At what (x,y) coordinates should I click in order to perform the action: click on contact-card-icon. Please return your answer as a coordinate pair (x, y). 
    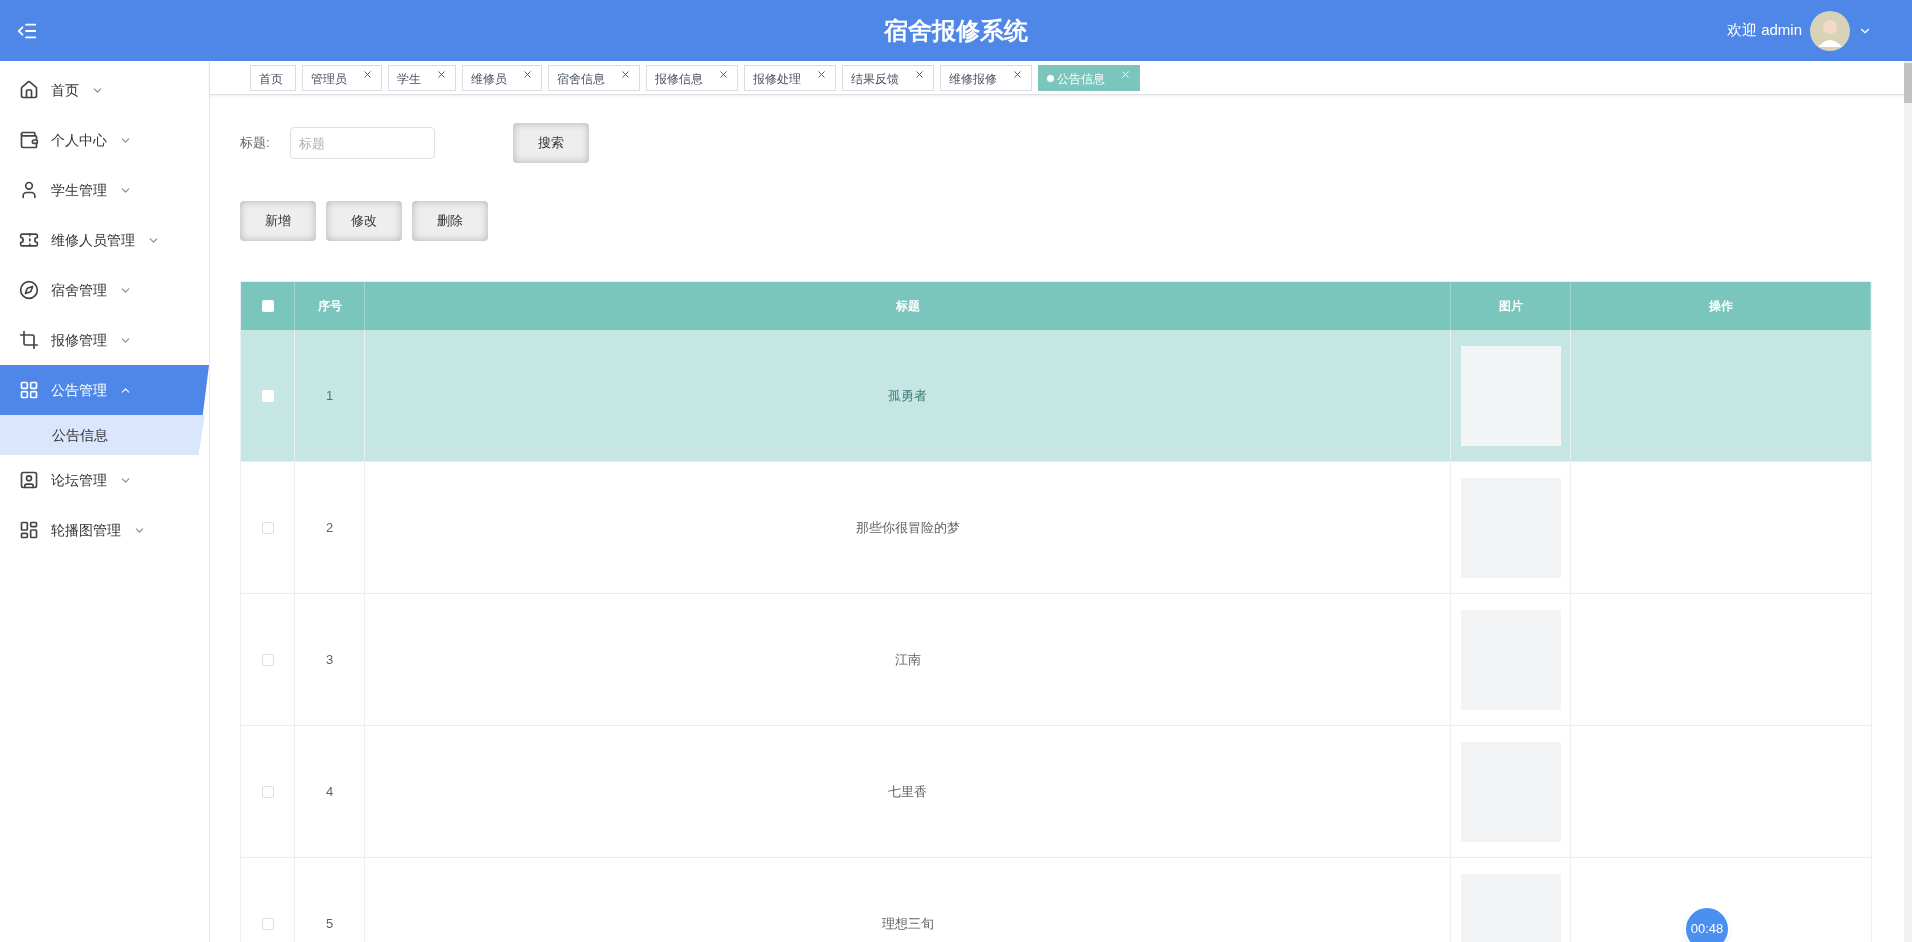
    Looking at the image, I should click on (29, 480).